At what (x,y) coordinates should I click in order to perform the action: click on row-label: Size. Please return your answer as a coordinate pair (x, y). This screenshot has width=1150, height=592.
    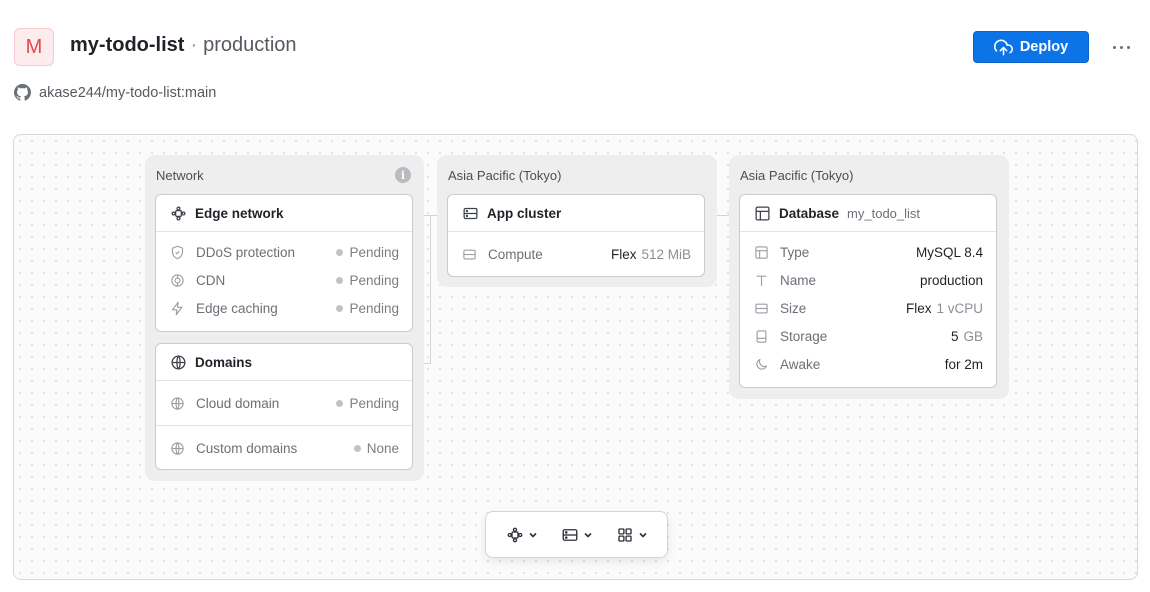
    Looking at the image, I should click on (793, 308).